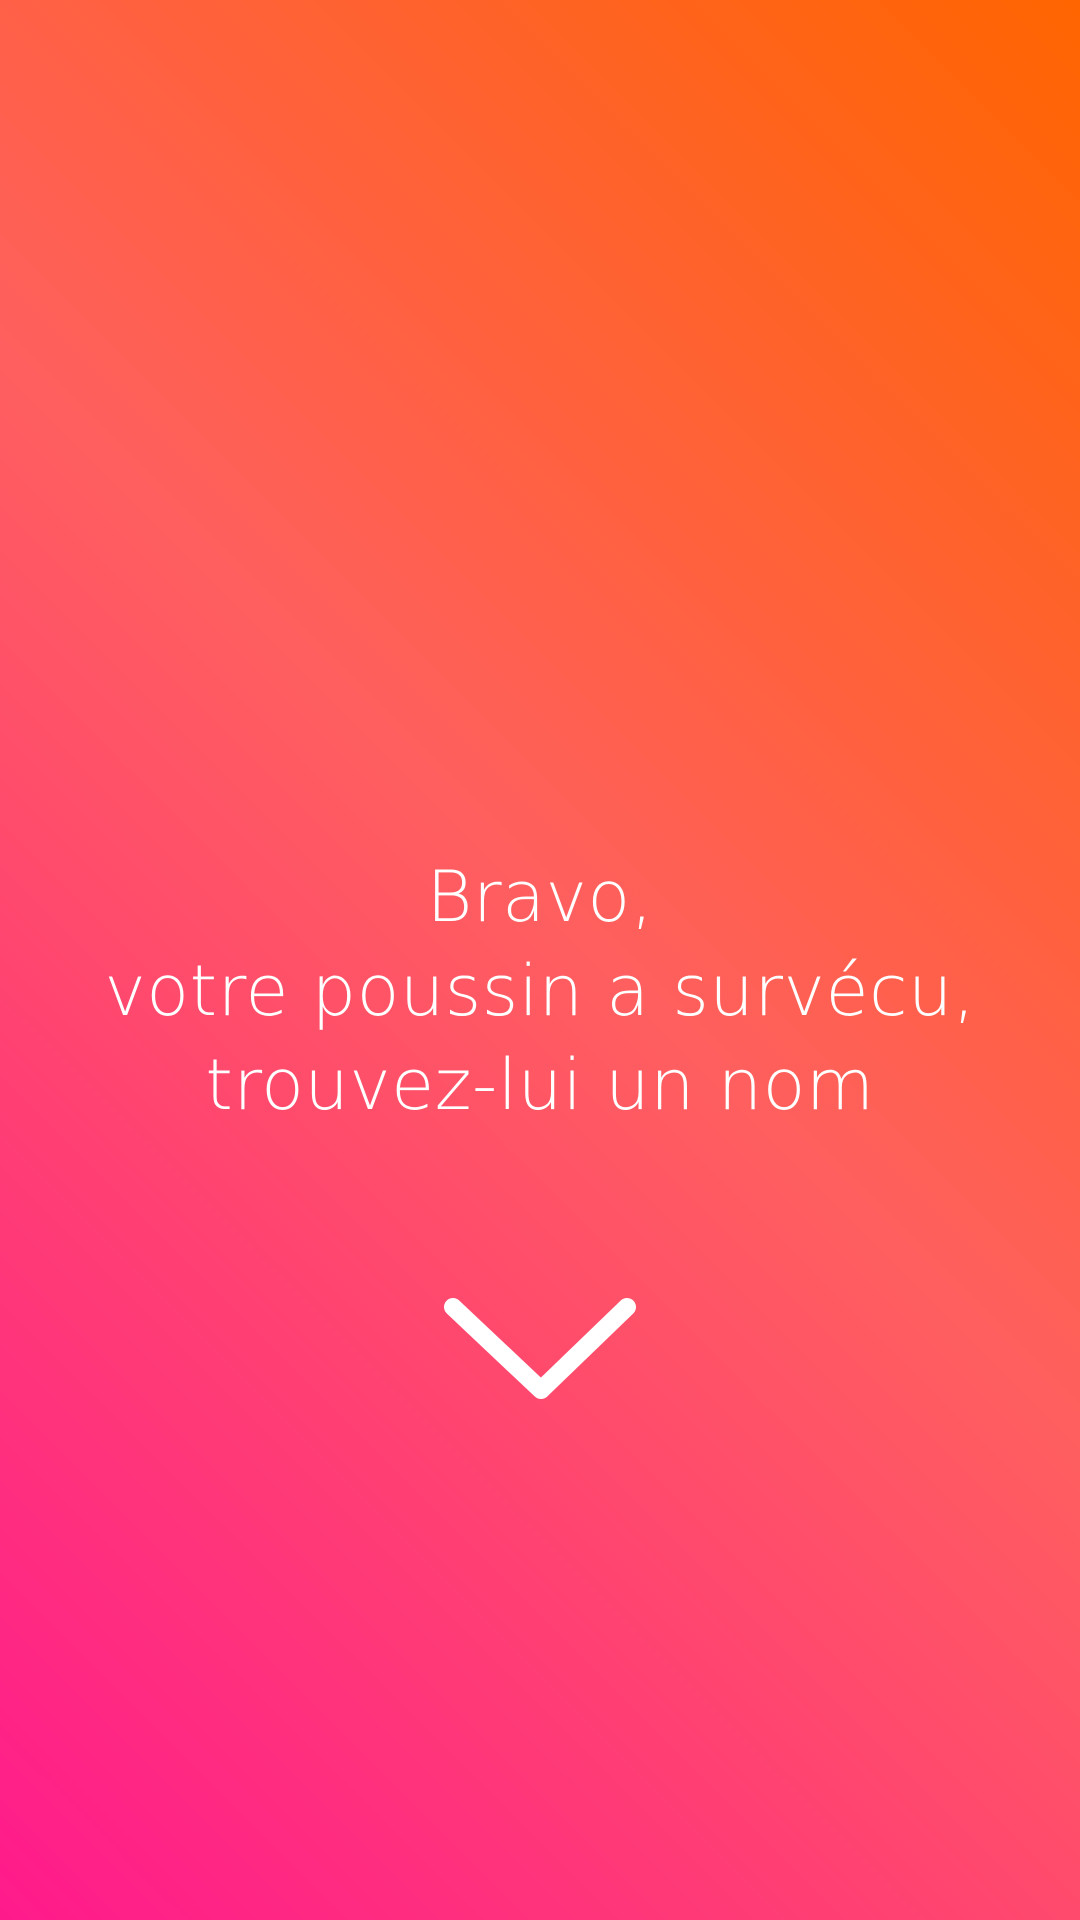 This screenshot has width=1080, height=1920. Describe the element at coordinates (540, 1085) in the screenshot. I see `message-line-3: trouvez-lui un nom` at that location.